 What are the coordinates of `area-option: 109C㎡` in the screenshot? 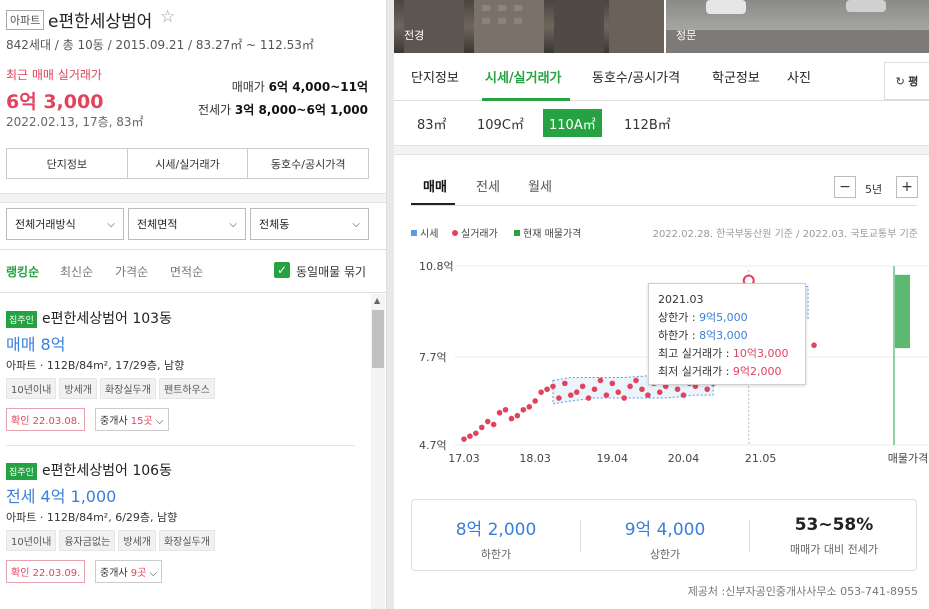 It's located at (500, 123).